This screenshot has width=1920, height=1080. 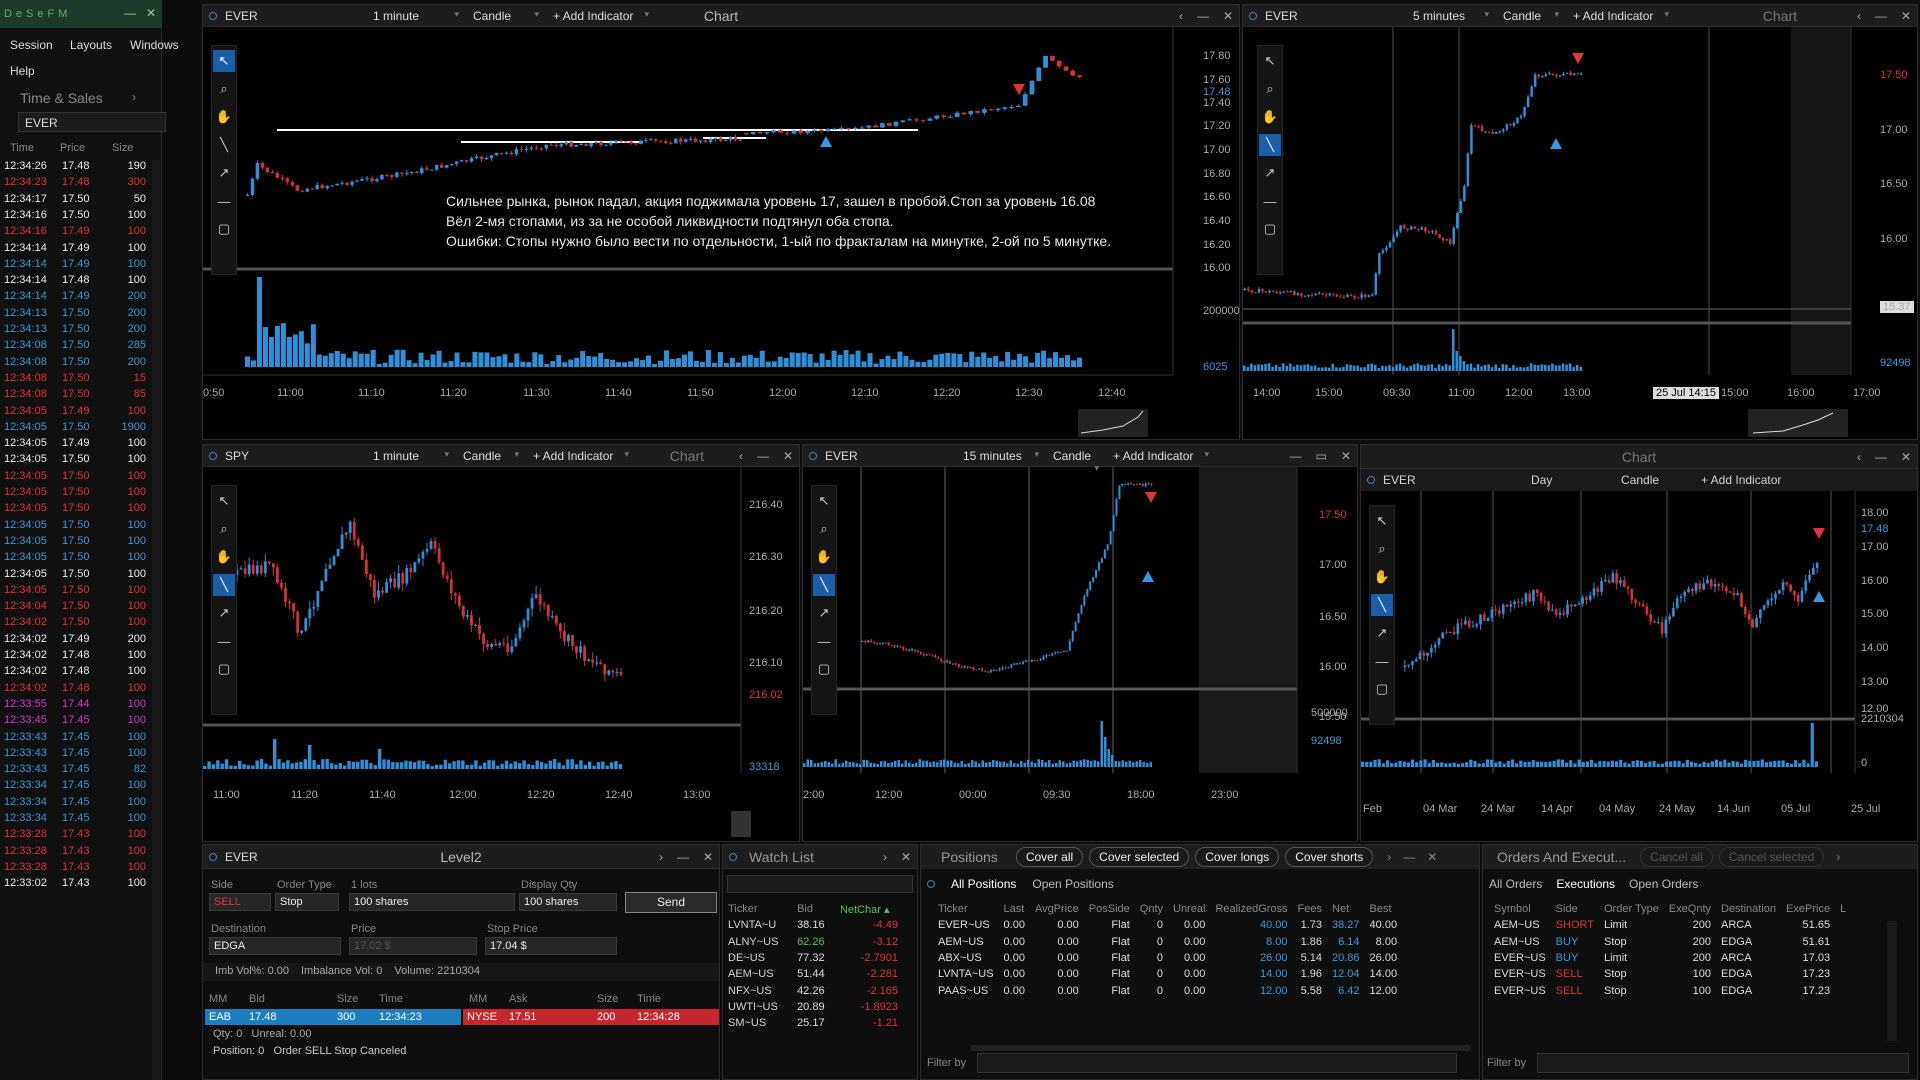 I want to click on cell, so click(x=1843, y=925).